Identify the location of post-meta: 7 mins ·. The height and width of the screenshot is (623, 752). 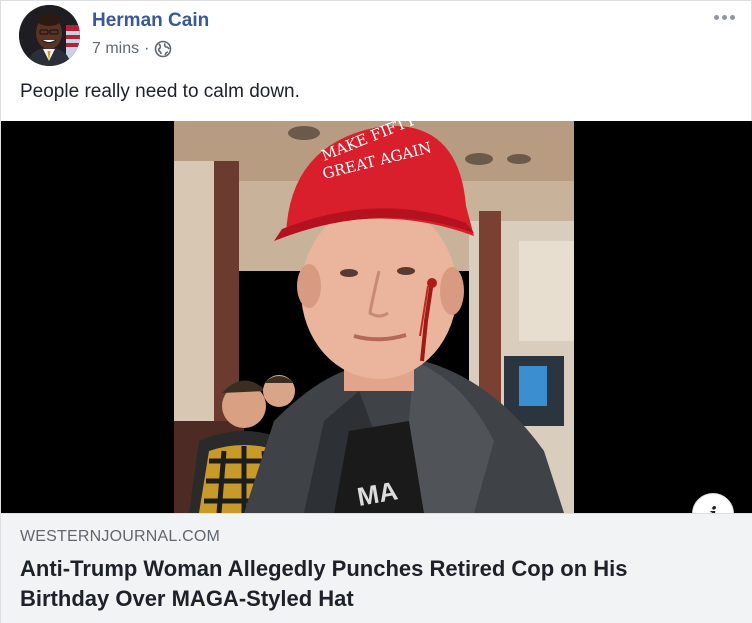
(132, 49).